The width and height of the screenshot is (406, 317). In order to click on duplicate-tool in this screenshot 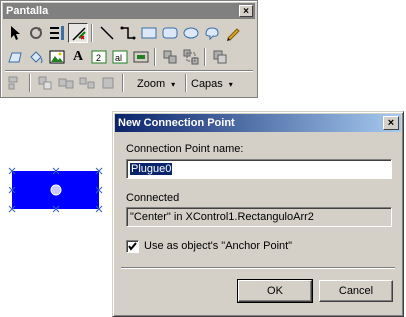, I will do `click(66, 83)`.